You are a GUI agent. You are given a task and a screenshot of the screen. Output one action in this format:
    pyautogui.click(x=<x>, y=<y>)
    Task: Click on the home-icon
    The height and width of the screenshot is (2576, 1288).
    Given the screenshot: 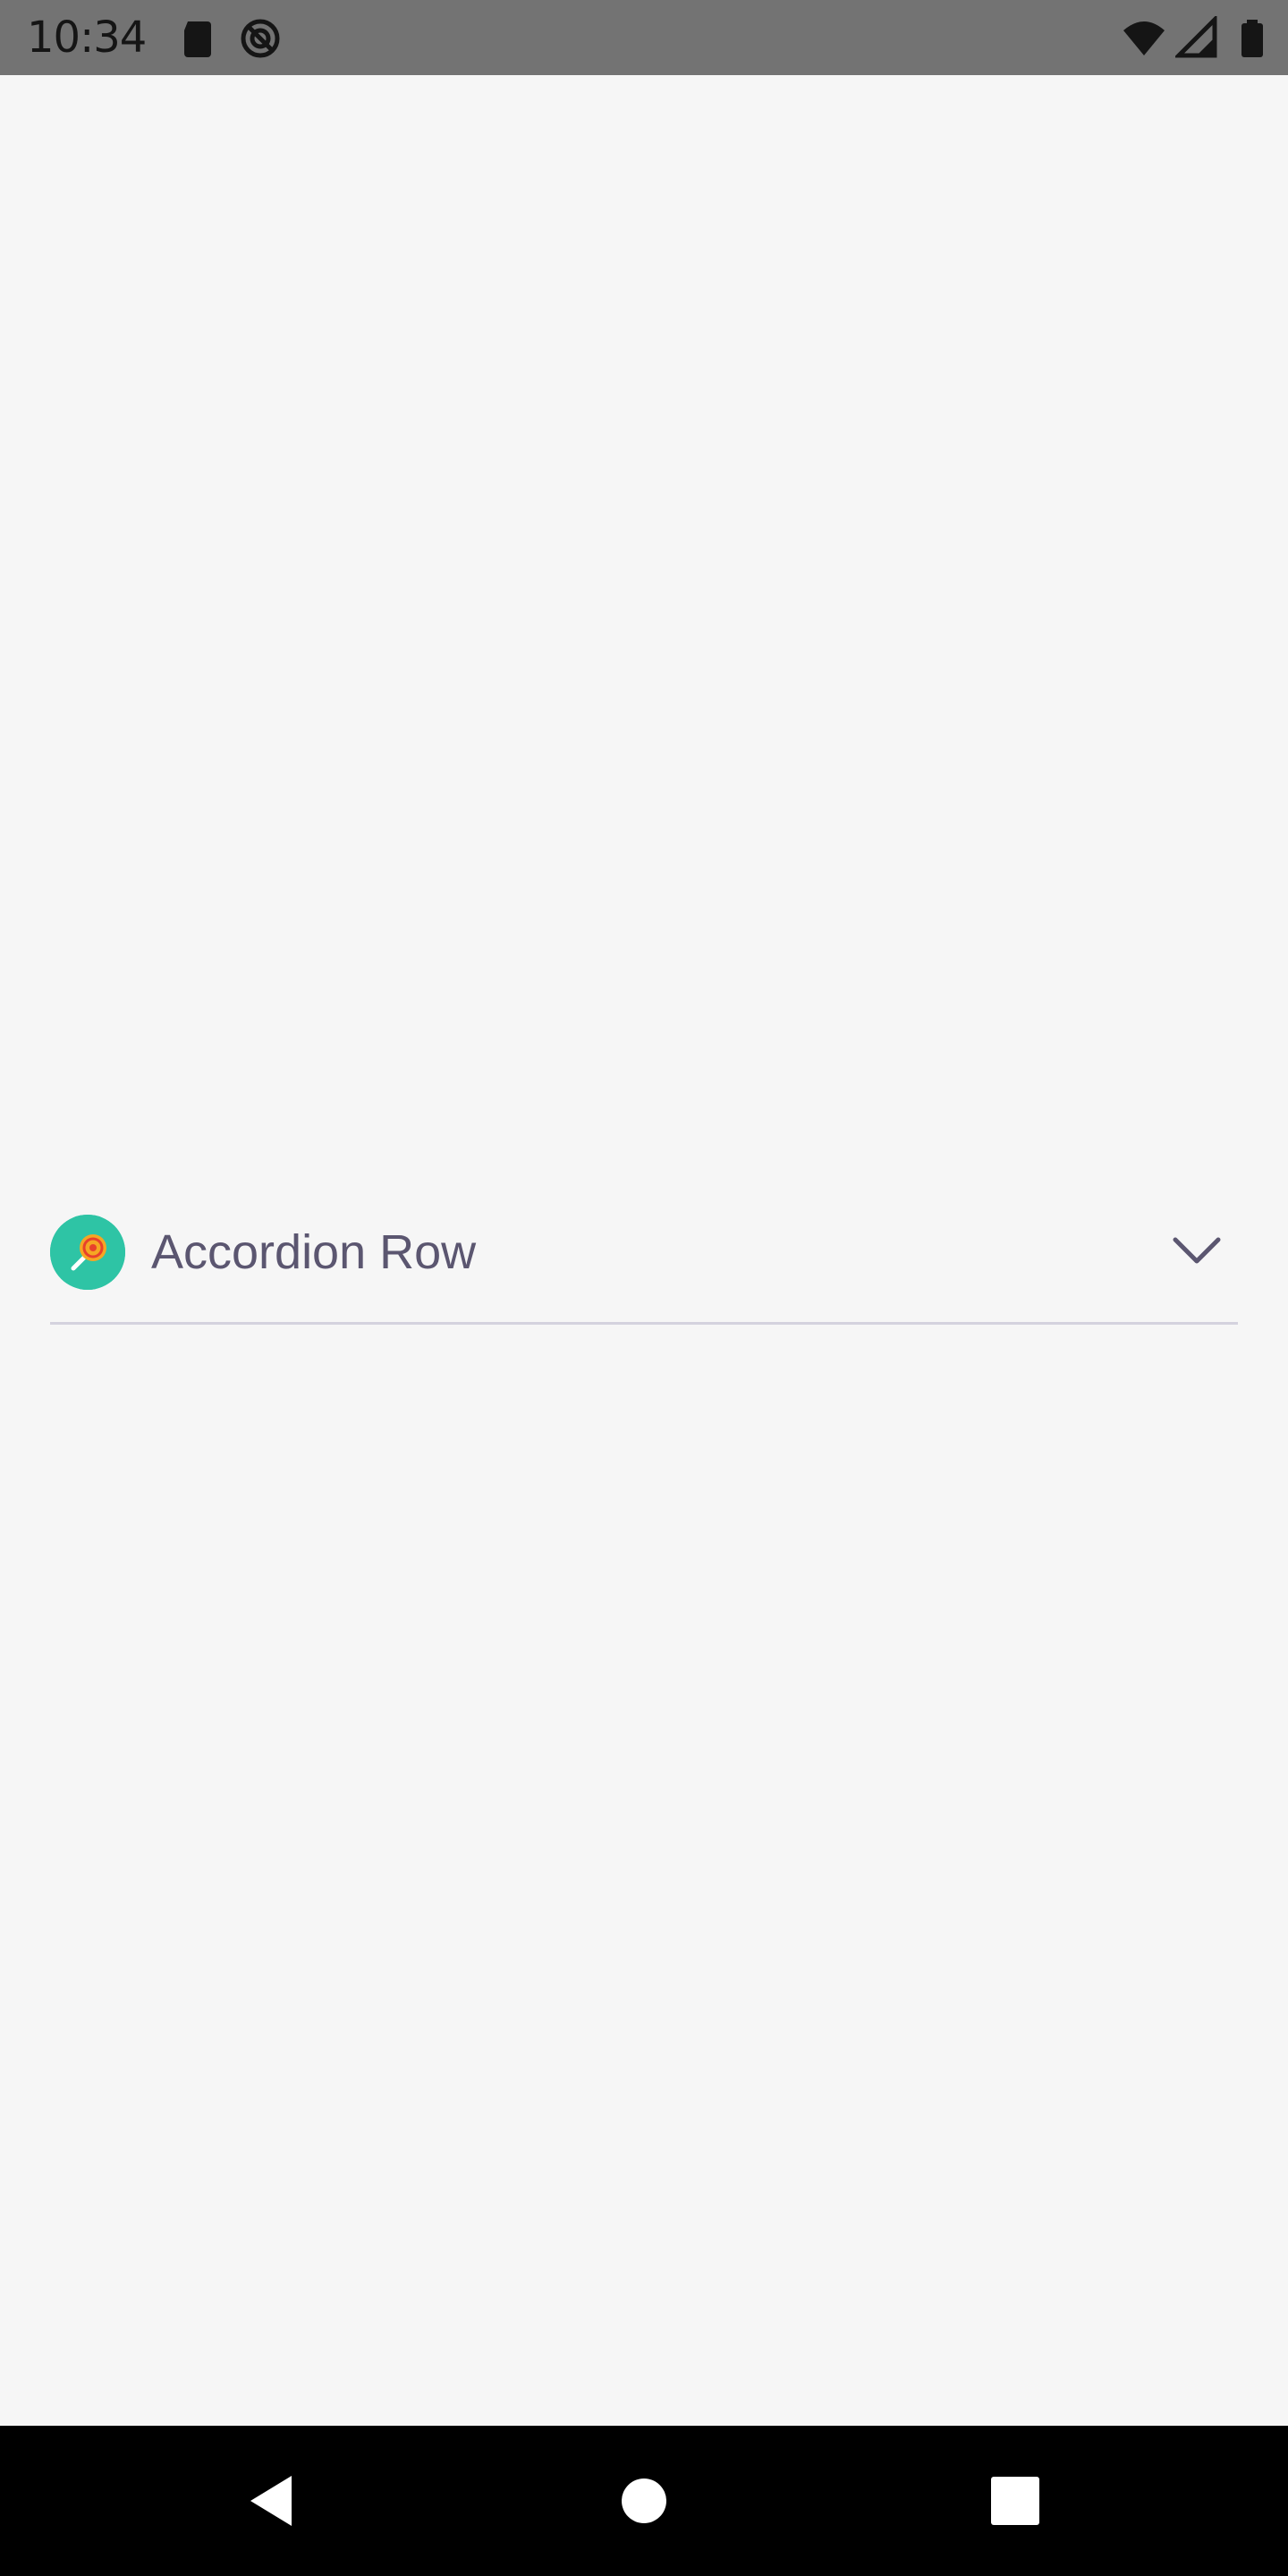 What is the action you would take?
    pyautogui.click(x=644, y=2501)
    